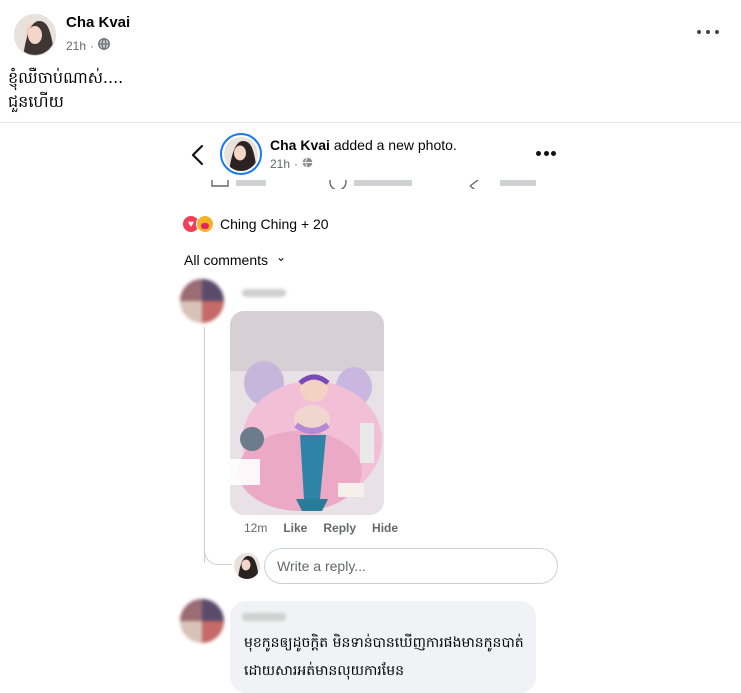 The width and height of the screenshot is (741, 693). Describe the element at coordinates (321, 528) in the screenshot. I see `comment-actions: 12m Like Reply Hide` at that location.